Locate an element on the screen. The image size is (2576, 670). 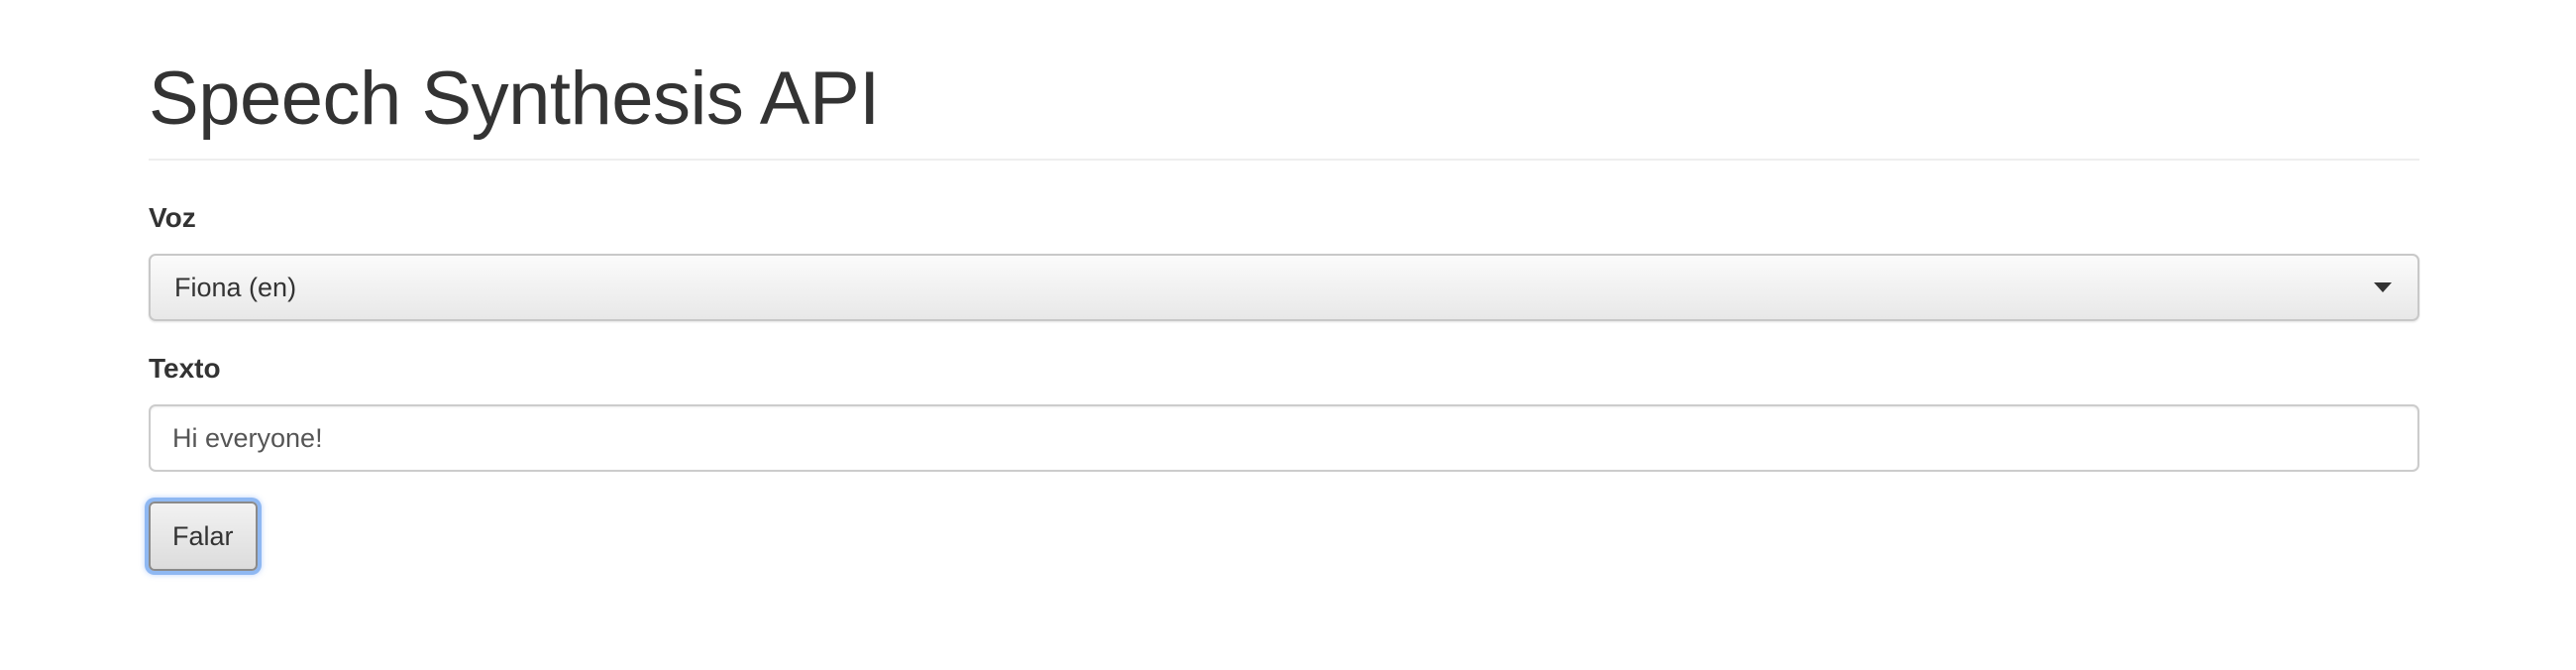
title-divider is located at coordinates (1284, 160).